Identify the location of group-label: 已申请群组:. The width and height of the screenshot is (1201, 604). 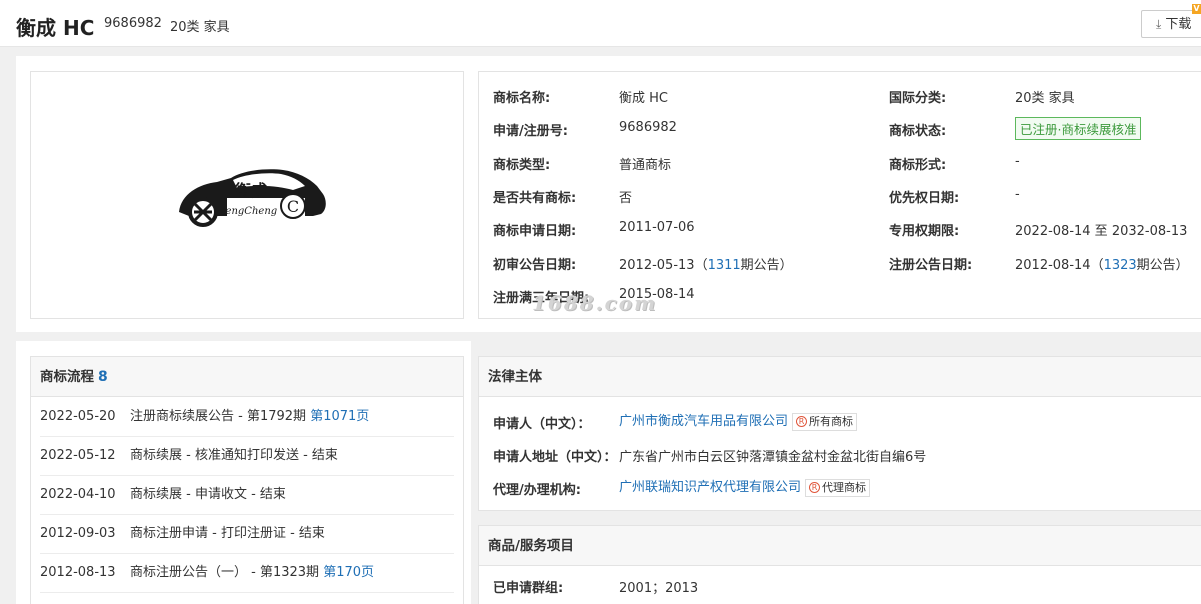
(528, 588).